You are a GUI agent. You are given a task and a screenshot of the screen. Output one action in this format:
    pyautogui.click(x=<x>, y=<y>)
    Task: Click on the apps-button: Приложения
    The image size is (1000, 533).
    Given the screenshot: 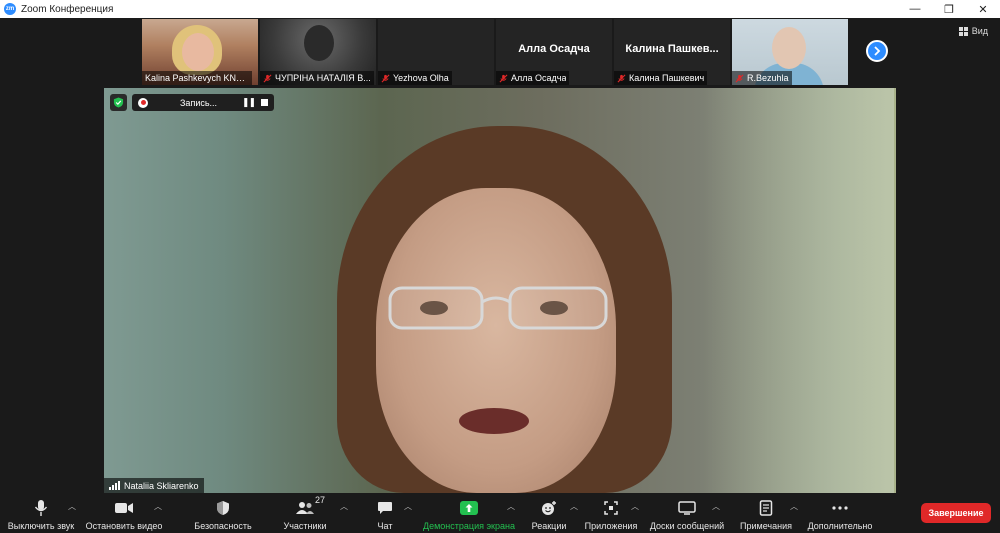 What is the action you would take?
    pyautogui.click(x=611, y=513)
    